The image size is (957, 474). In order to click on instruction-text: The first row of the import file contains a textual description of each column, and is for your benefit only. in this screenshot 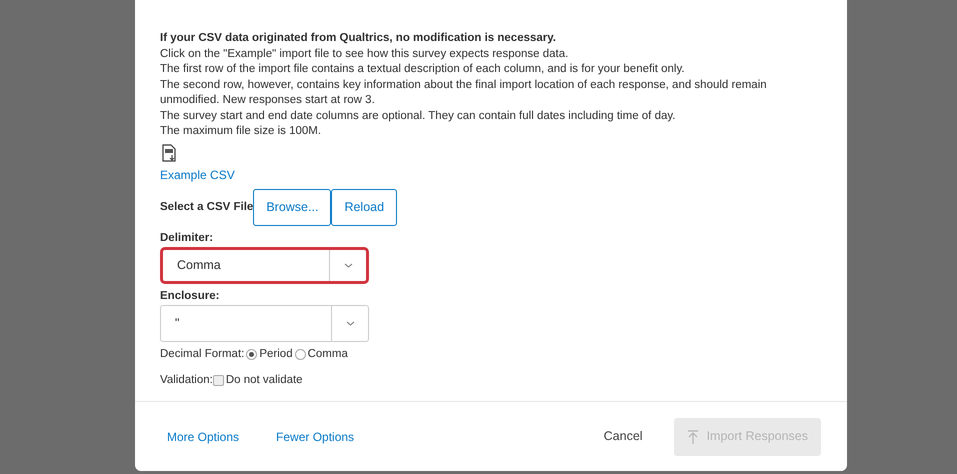, I will do `click(423, 69)`.